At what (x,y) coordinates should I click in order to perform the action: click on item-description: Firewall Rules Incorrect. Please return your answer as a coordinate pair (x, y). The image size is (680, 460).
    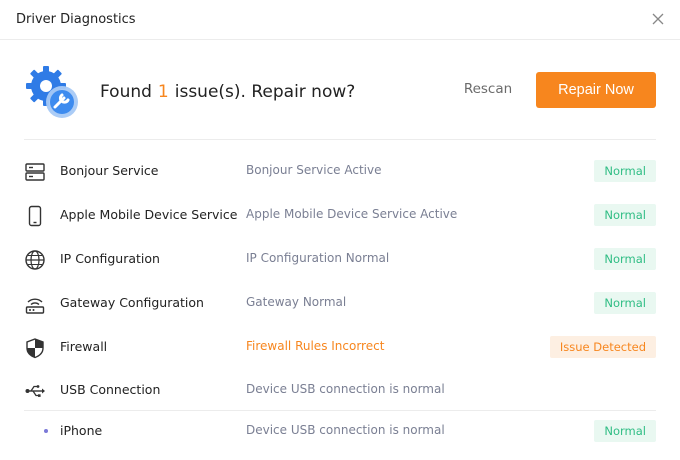
    Looking at the image, I should click on (315, 346).